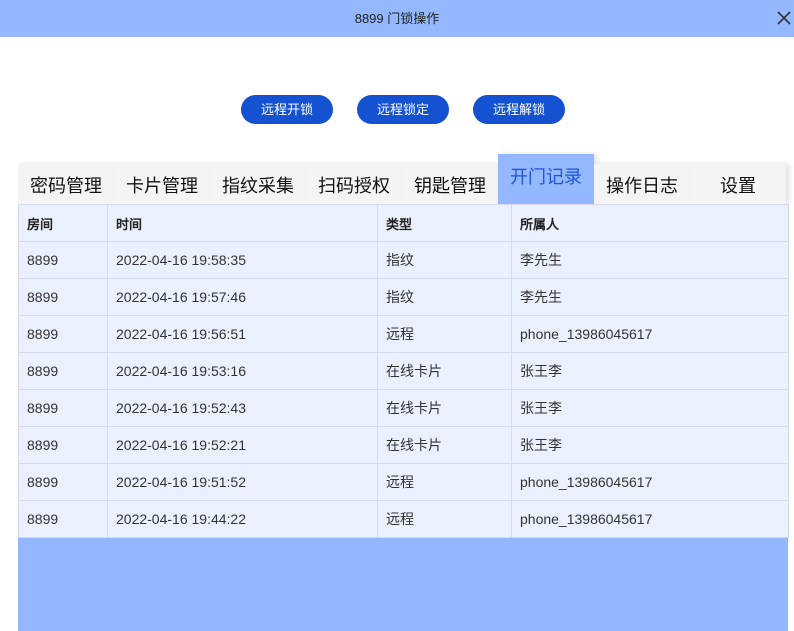  Describe the element at coordinates (242, 223) in the screenshot. I see `header-time: 时间` at that location.